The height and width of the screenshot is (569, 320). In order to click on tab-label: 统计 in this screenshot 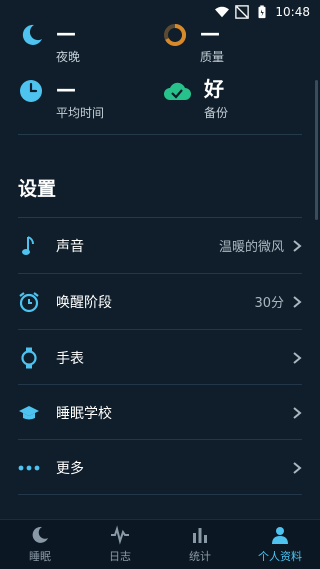, I will do `click(200, 556)`.